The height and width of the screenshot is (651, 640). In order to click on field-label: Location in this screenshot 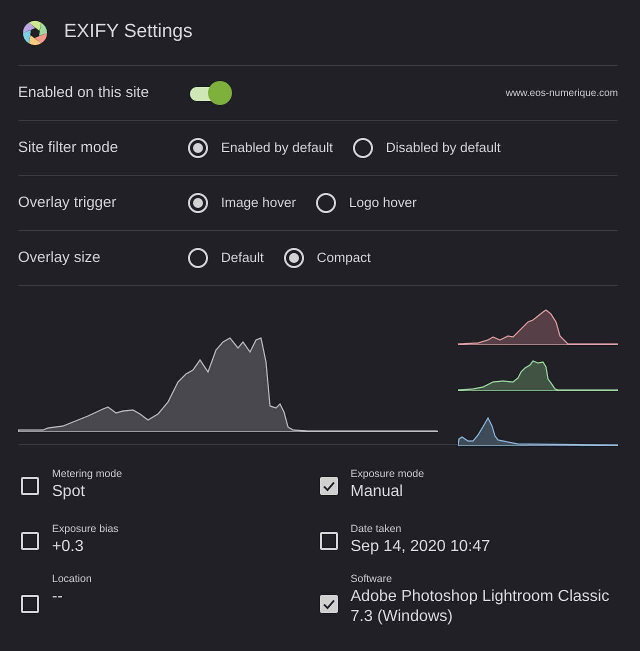, I will do `click(72, 580)`.